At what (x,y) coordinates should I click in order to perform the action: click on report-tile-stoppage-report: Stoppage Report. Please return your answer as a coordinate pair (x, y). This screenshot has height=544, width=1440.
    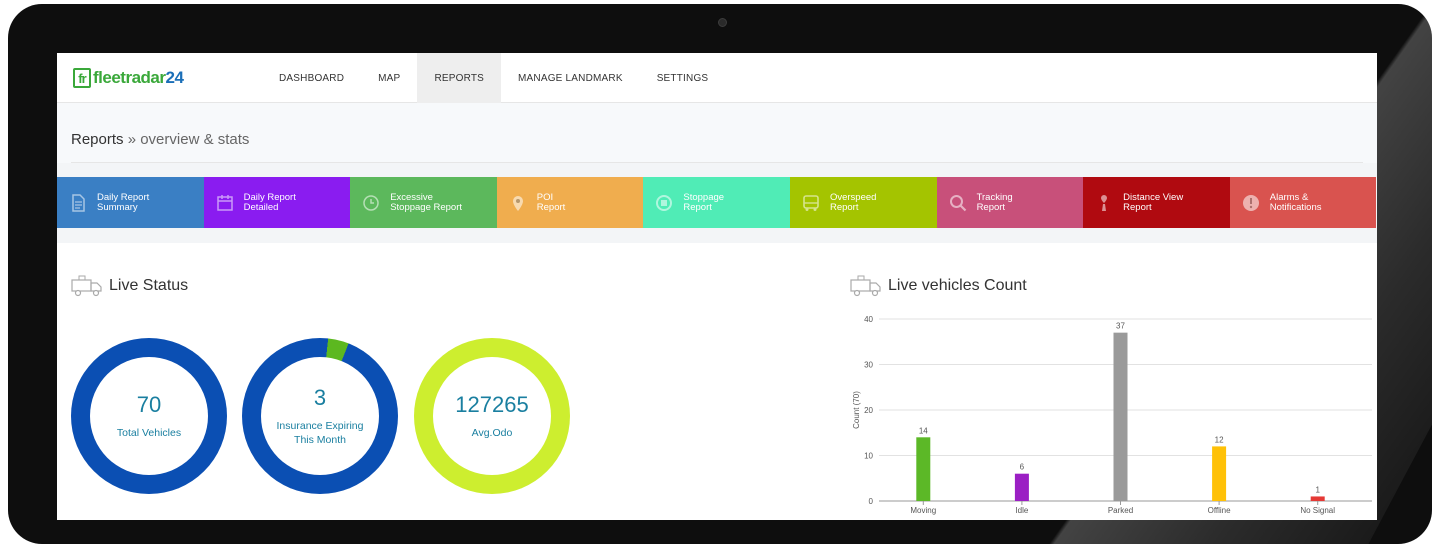
    Looking at the image, I should click on (716, 202).